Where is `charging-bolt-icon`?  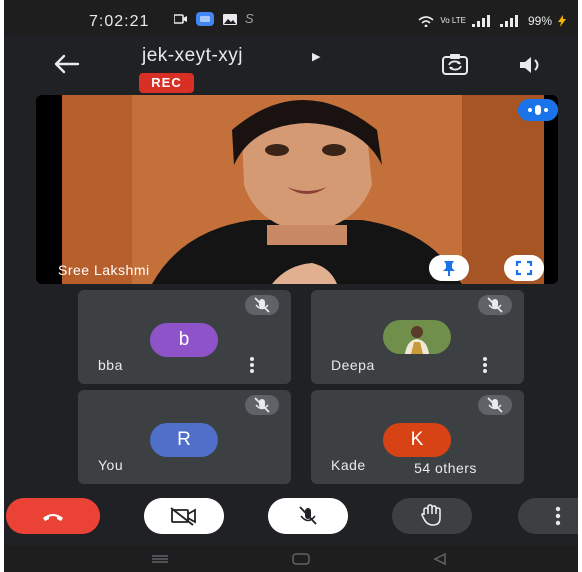
charging-bolt-icon is located at coordinates (562, 21).